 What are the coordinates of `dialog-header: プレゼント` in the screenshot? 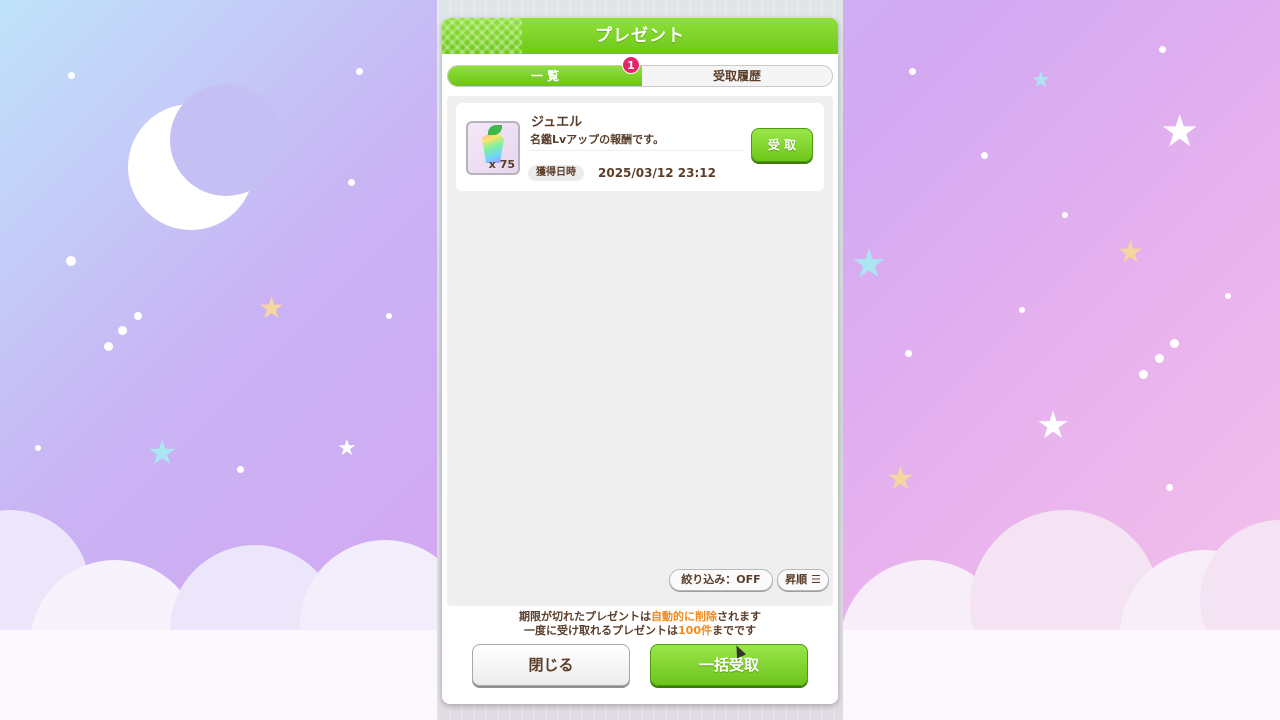 It's located at (640, 36).